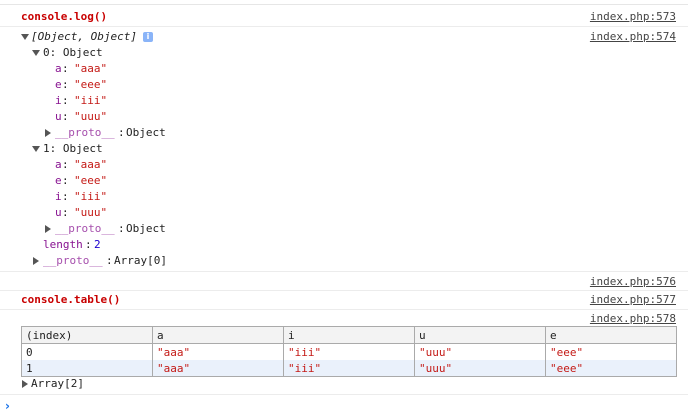  Describe the element at coordinates (344, 300) in the screenshot. I see `console-message-table-label: console.table() index.php:577` at that location.